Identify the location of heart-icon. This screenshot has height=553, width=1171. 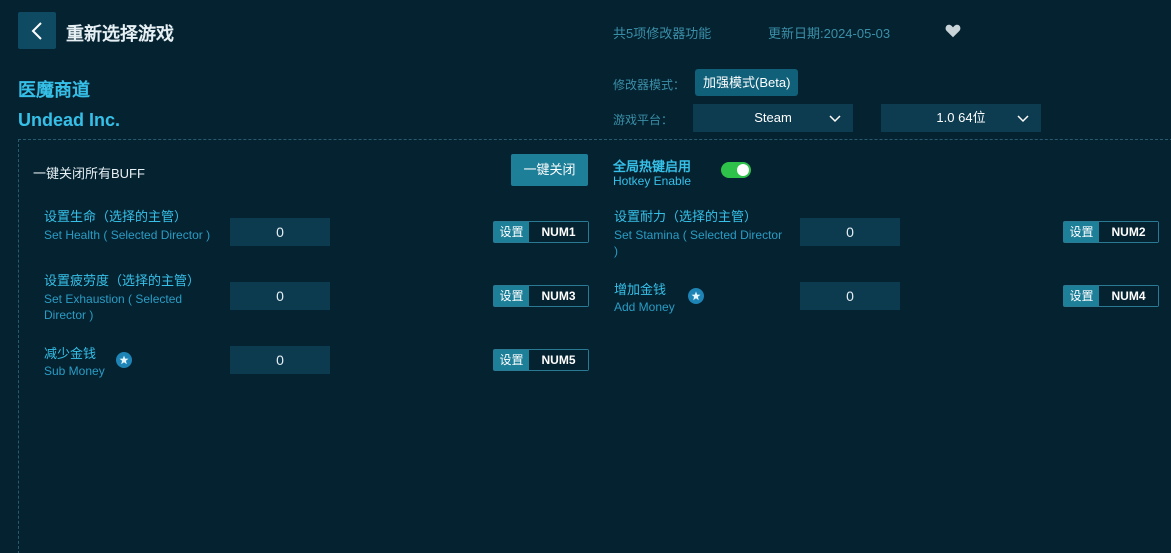
(953, 31).